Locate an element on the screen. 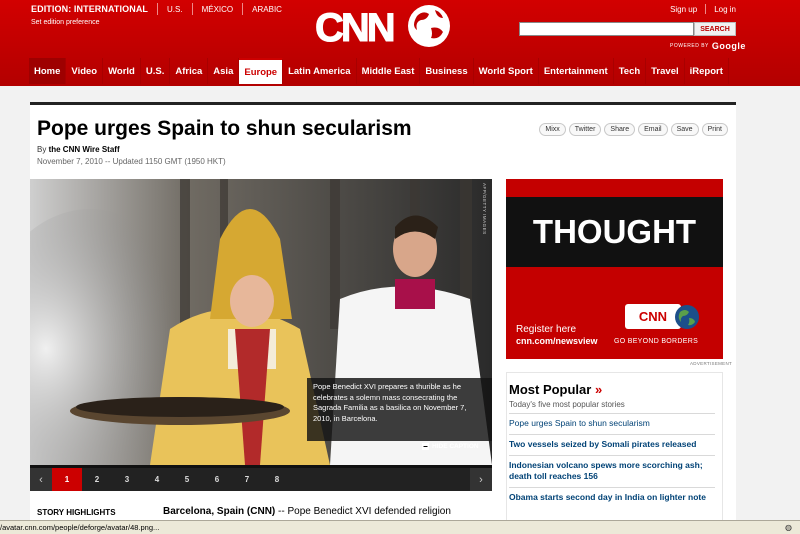  gallery-page-4: 4 is located at coordinates (157, 479).